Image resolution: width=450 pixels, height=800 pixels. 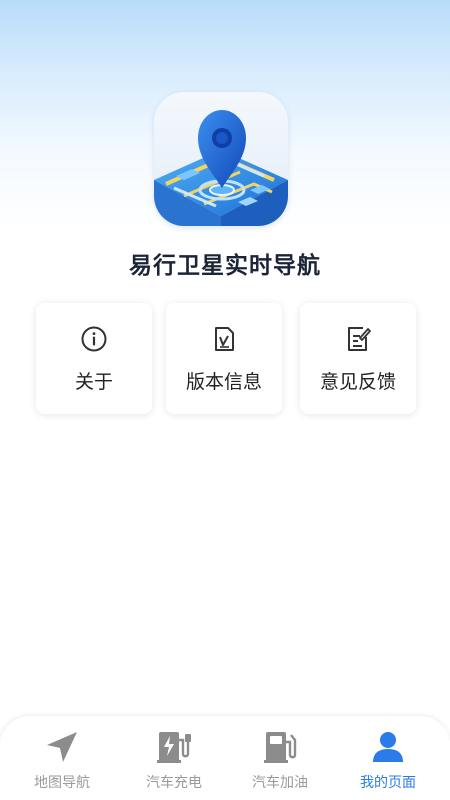 What do you see at coordinates (358, 358) in the screenshot?
I see `feedback-card: 意见反馈` at bounding box center [358, 358].